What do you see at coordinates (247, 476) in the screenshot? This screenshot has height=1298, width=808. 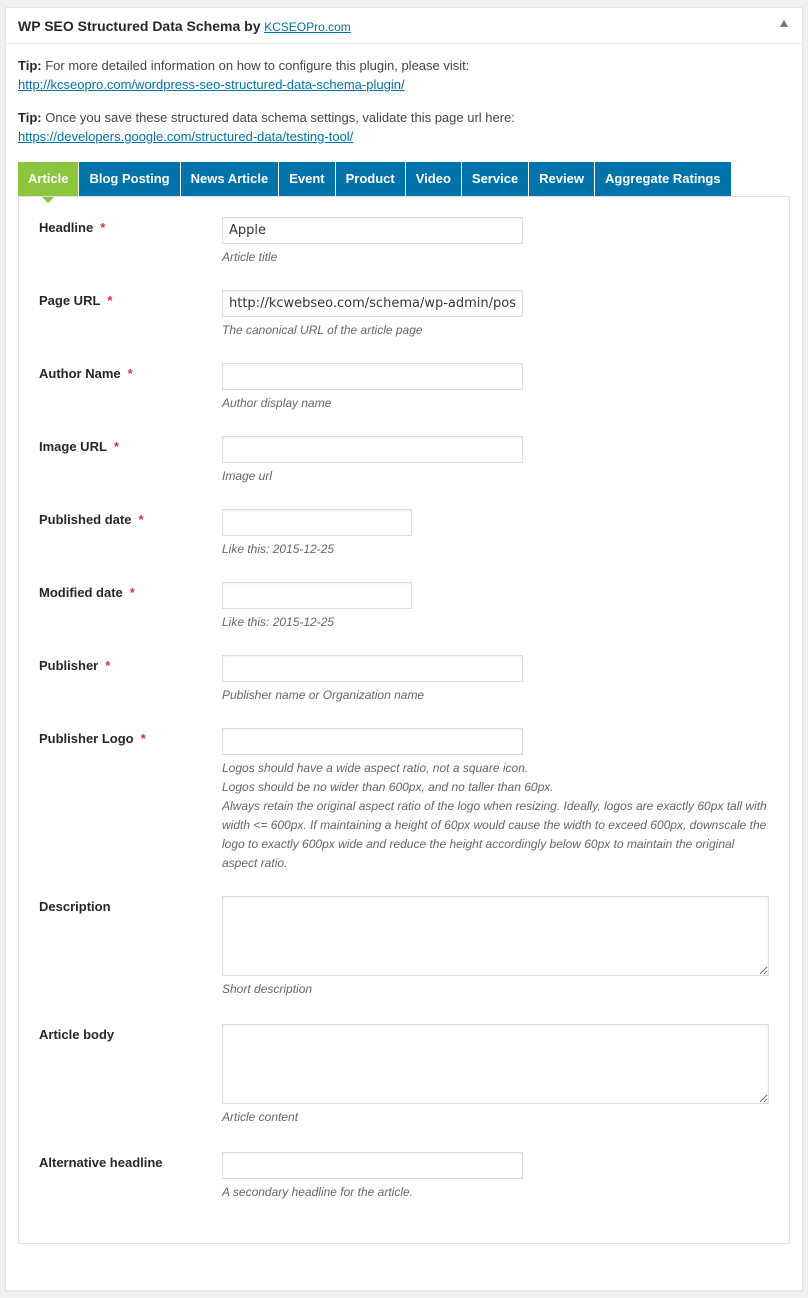 I see `image-url-description: Image url` at bounding box center [247, 476].